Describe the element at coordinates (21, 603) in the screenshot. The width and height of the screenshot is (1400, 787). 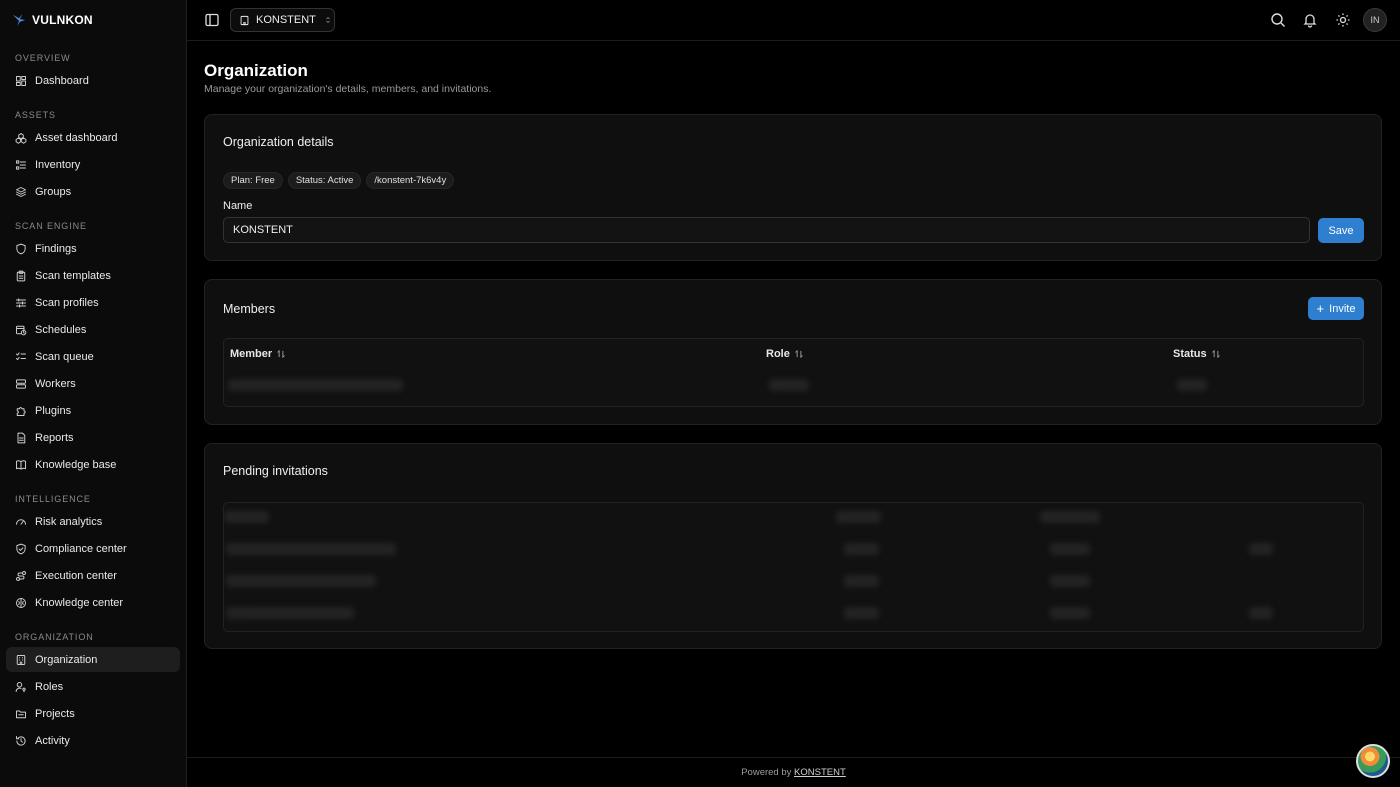
I see `brain-icon` at that location.